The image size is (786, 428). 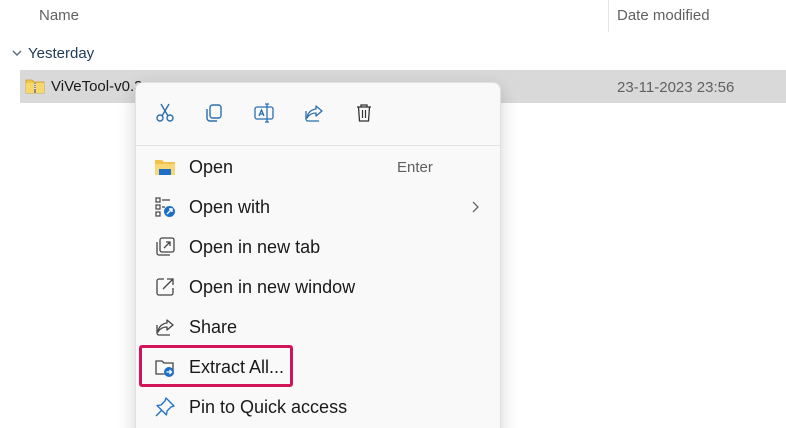 I want to click on menu-item-label: Open with, so click(x=230, y=207).